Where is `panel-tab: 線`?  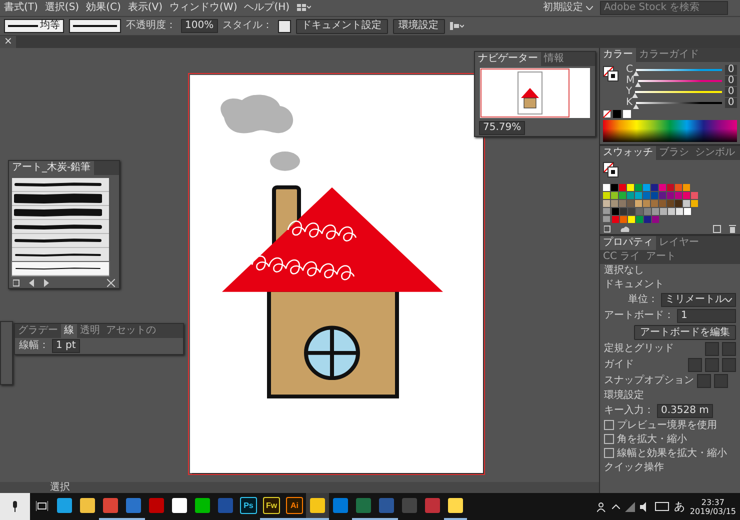 panel-tab: 線 is located at coordinates (69, 331).